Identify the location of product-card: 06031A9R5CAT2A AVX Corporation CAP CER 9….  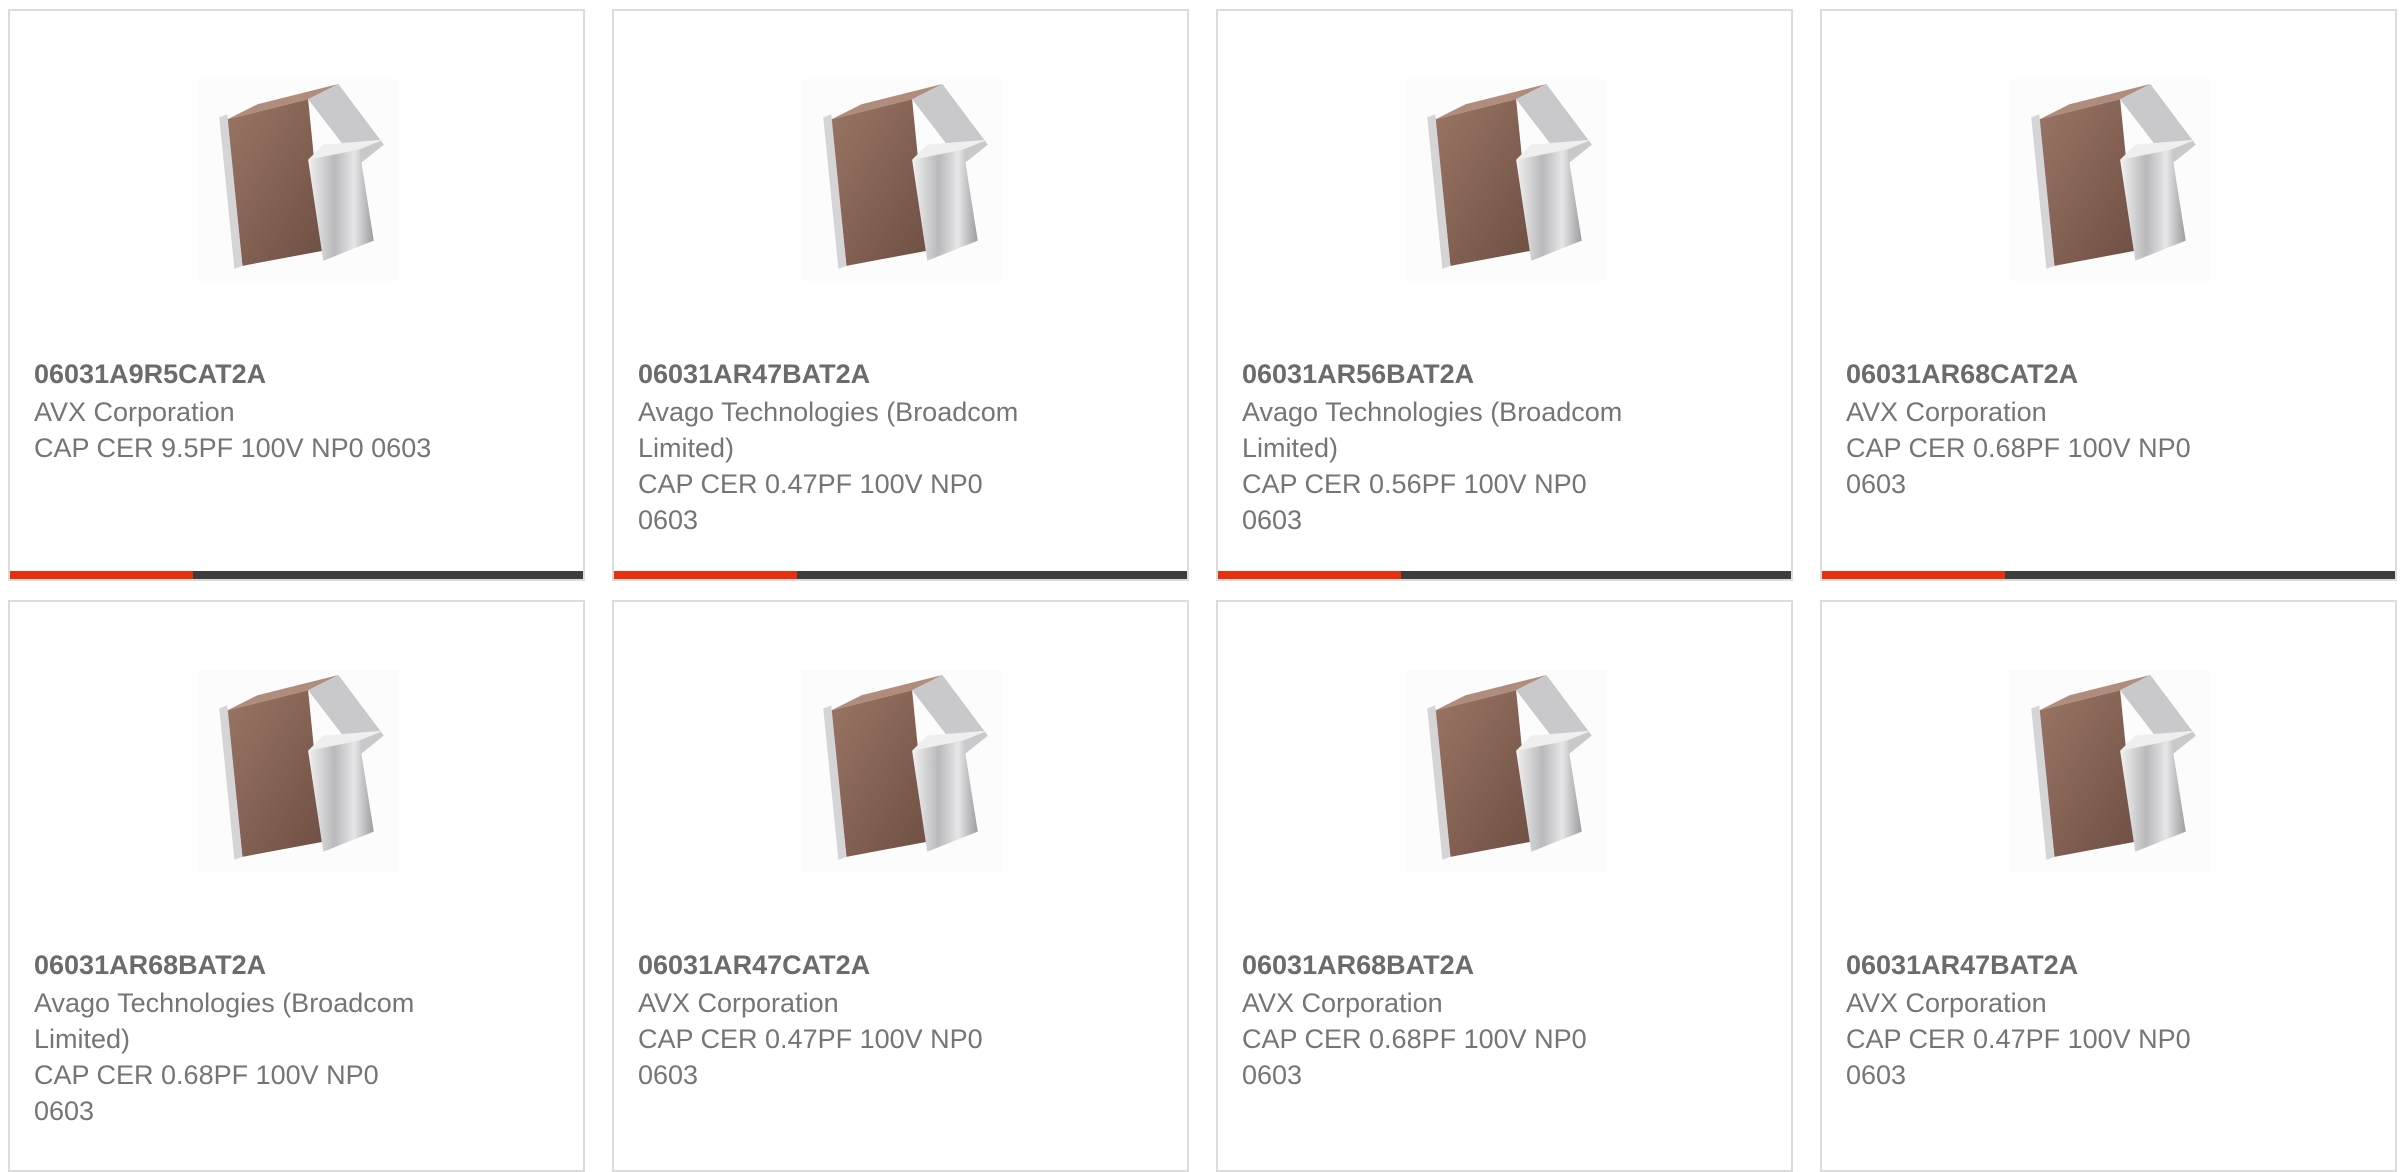
(296, 295).